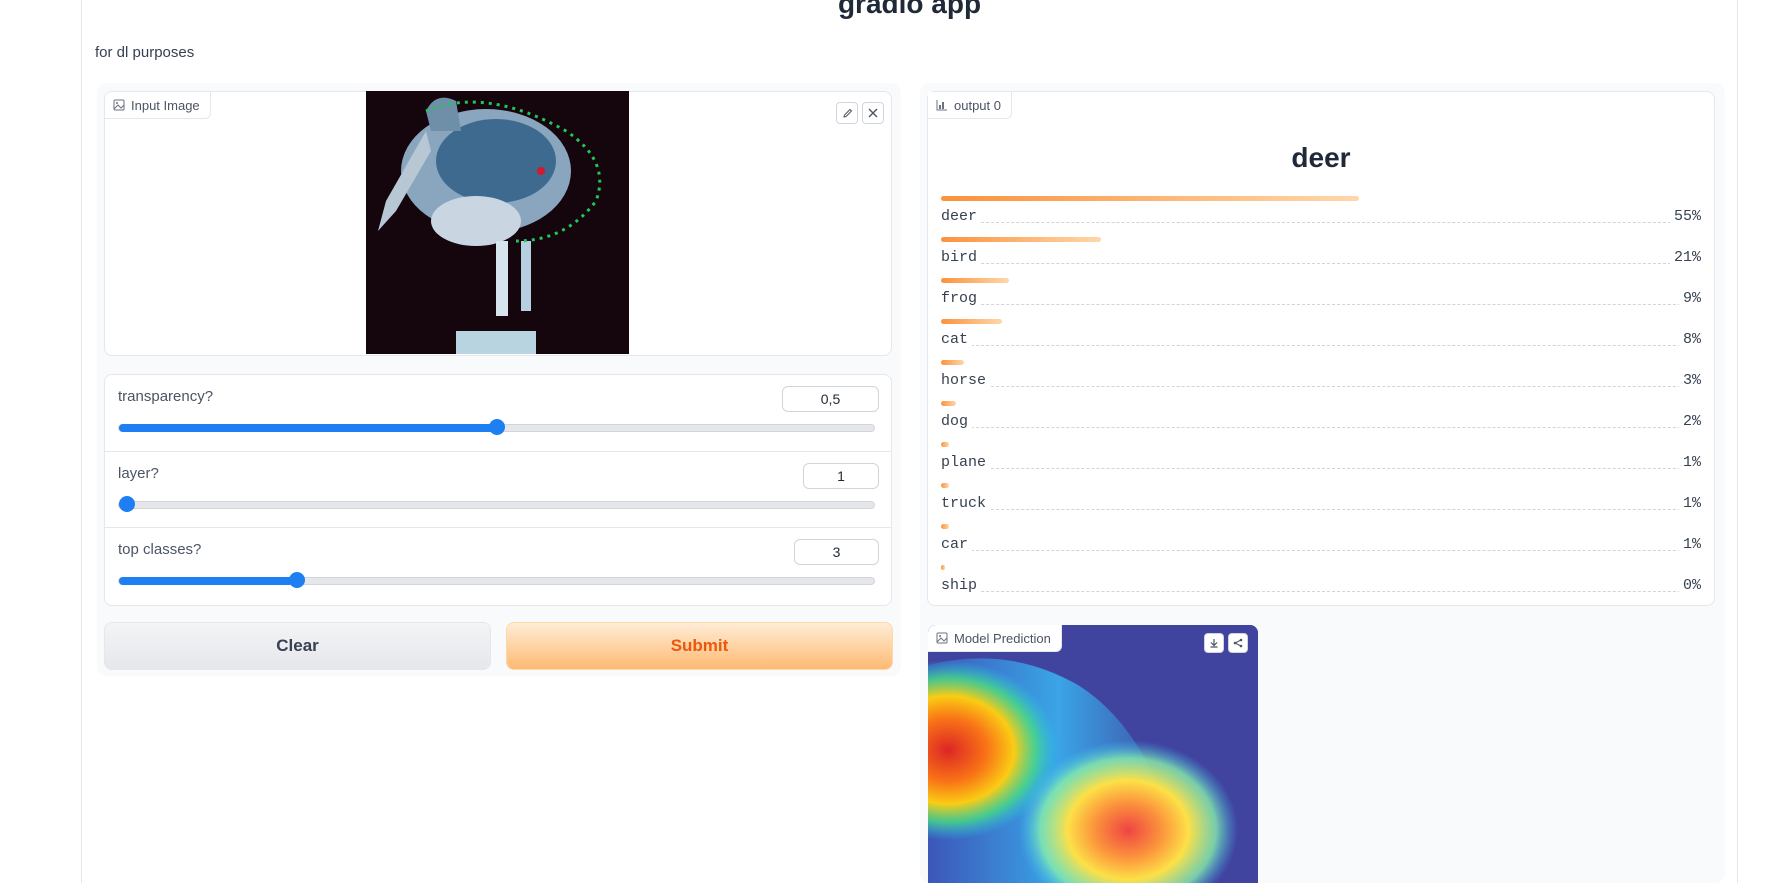 This screenshot has width=1788, height=883. What do you see at coordinates (165, 105) in the screenshot?
I see `input-image-label-text: Input Image` at bounding box center [165, 105].